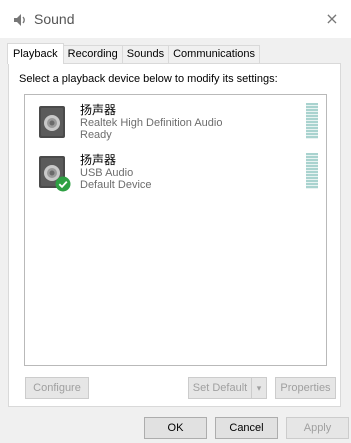 The width and height of the screenshot is (351, 443). I want to click on window-title: Sound, so click(54, 19).